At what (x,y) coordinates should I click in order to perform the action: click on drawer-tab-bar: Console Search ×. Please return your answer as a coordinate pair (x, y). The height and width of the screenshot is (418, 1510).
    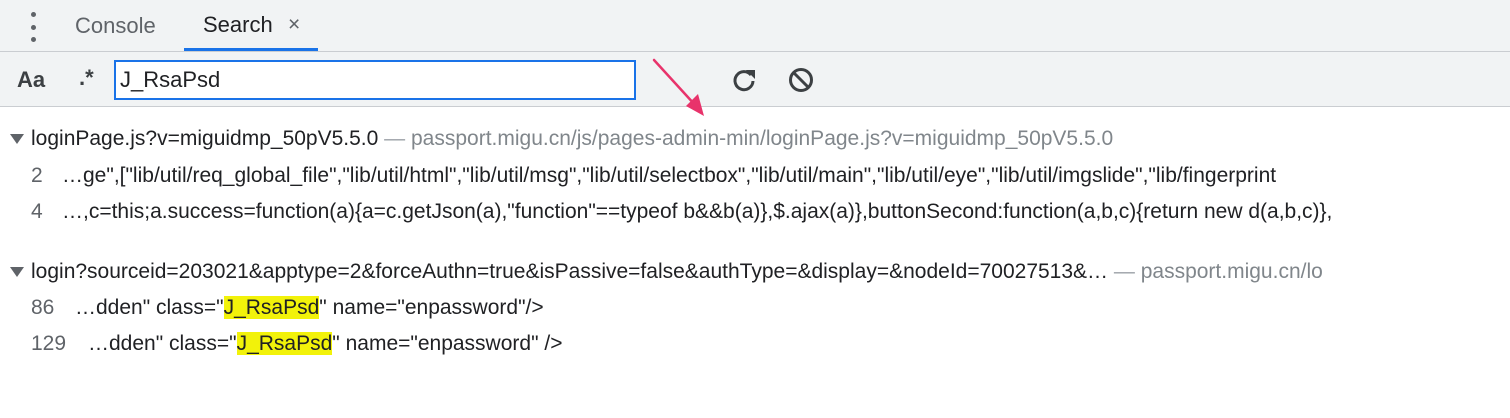
    Looking at the image, I should click on (755, 26).